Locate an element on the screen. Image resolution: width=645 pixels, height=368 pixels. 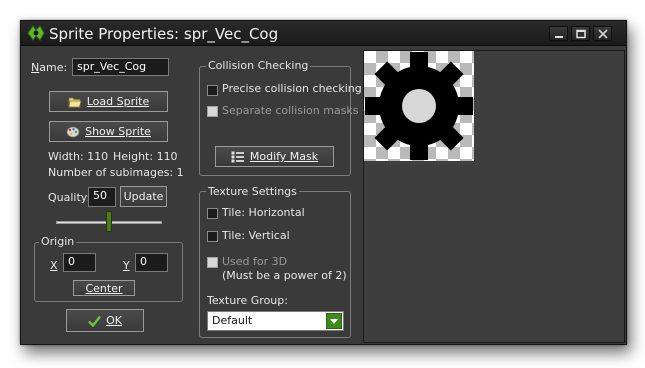
load-sprite-button: Load Sprite is located at coordinates (108, 101).